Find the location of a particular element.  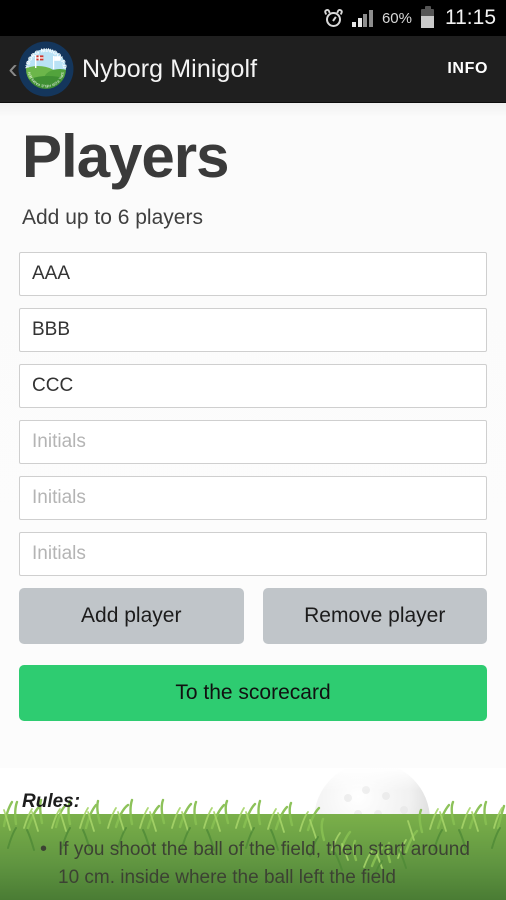

page-title: Players is located at coordinates (126, 156).